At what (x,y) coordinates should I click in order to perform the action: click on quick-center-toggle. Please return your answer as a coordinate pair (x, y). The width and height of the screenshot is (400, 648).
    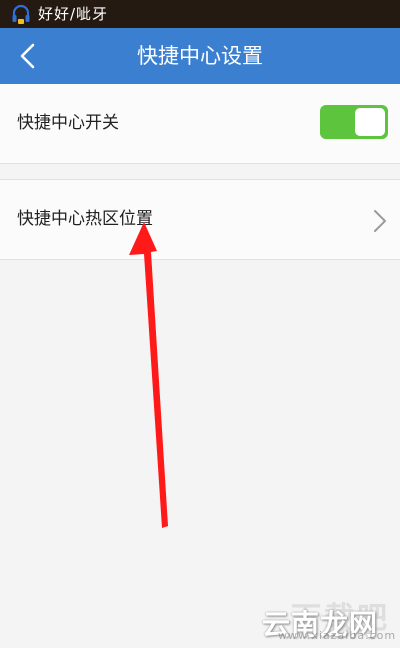
    Looking at the image, I should click on (354, 122).